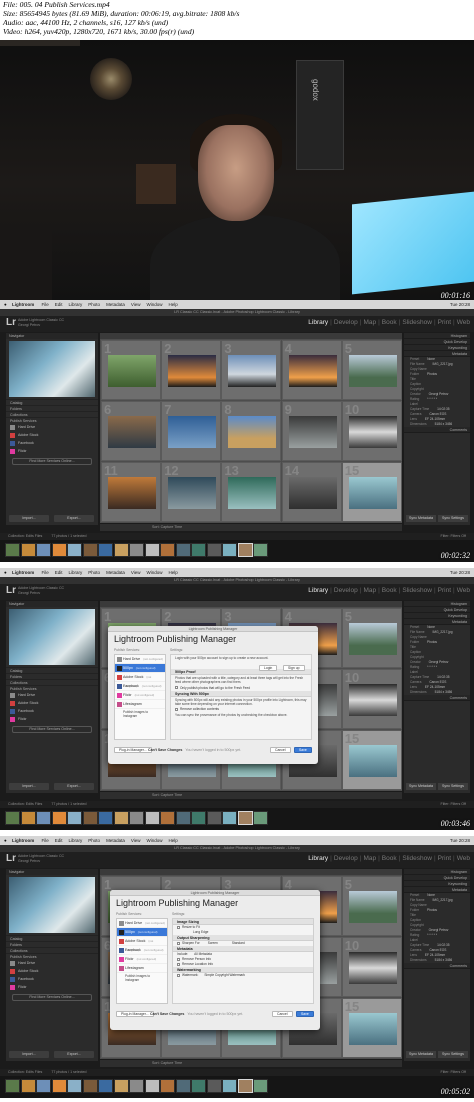 This screenshot has height=1102, width=474. What do you see at coordinates (140, 704) in the screenshot?
I see `service-list-item: Lifestagram` at bounding box center [140, 704].